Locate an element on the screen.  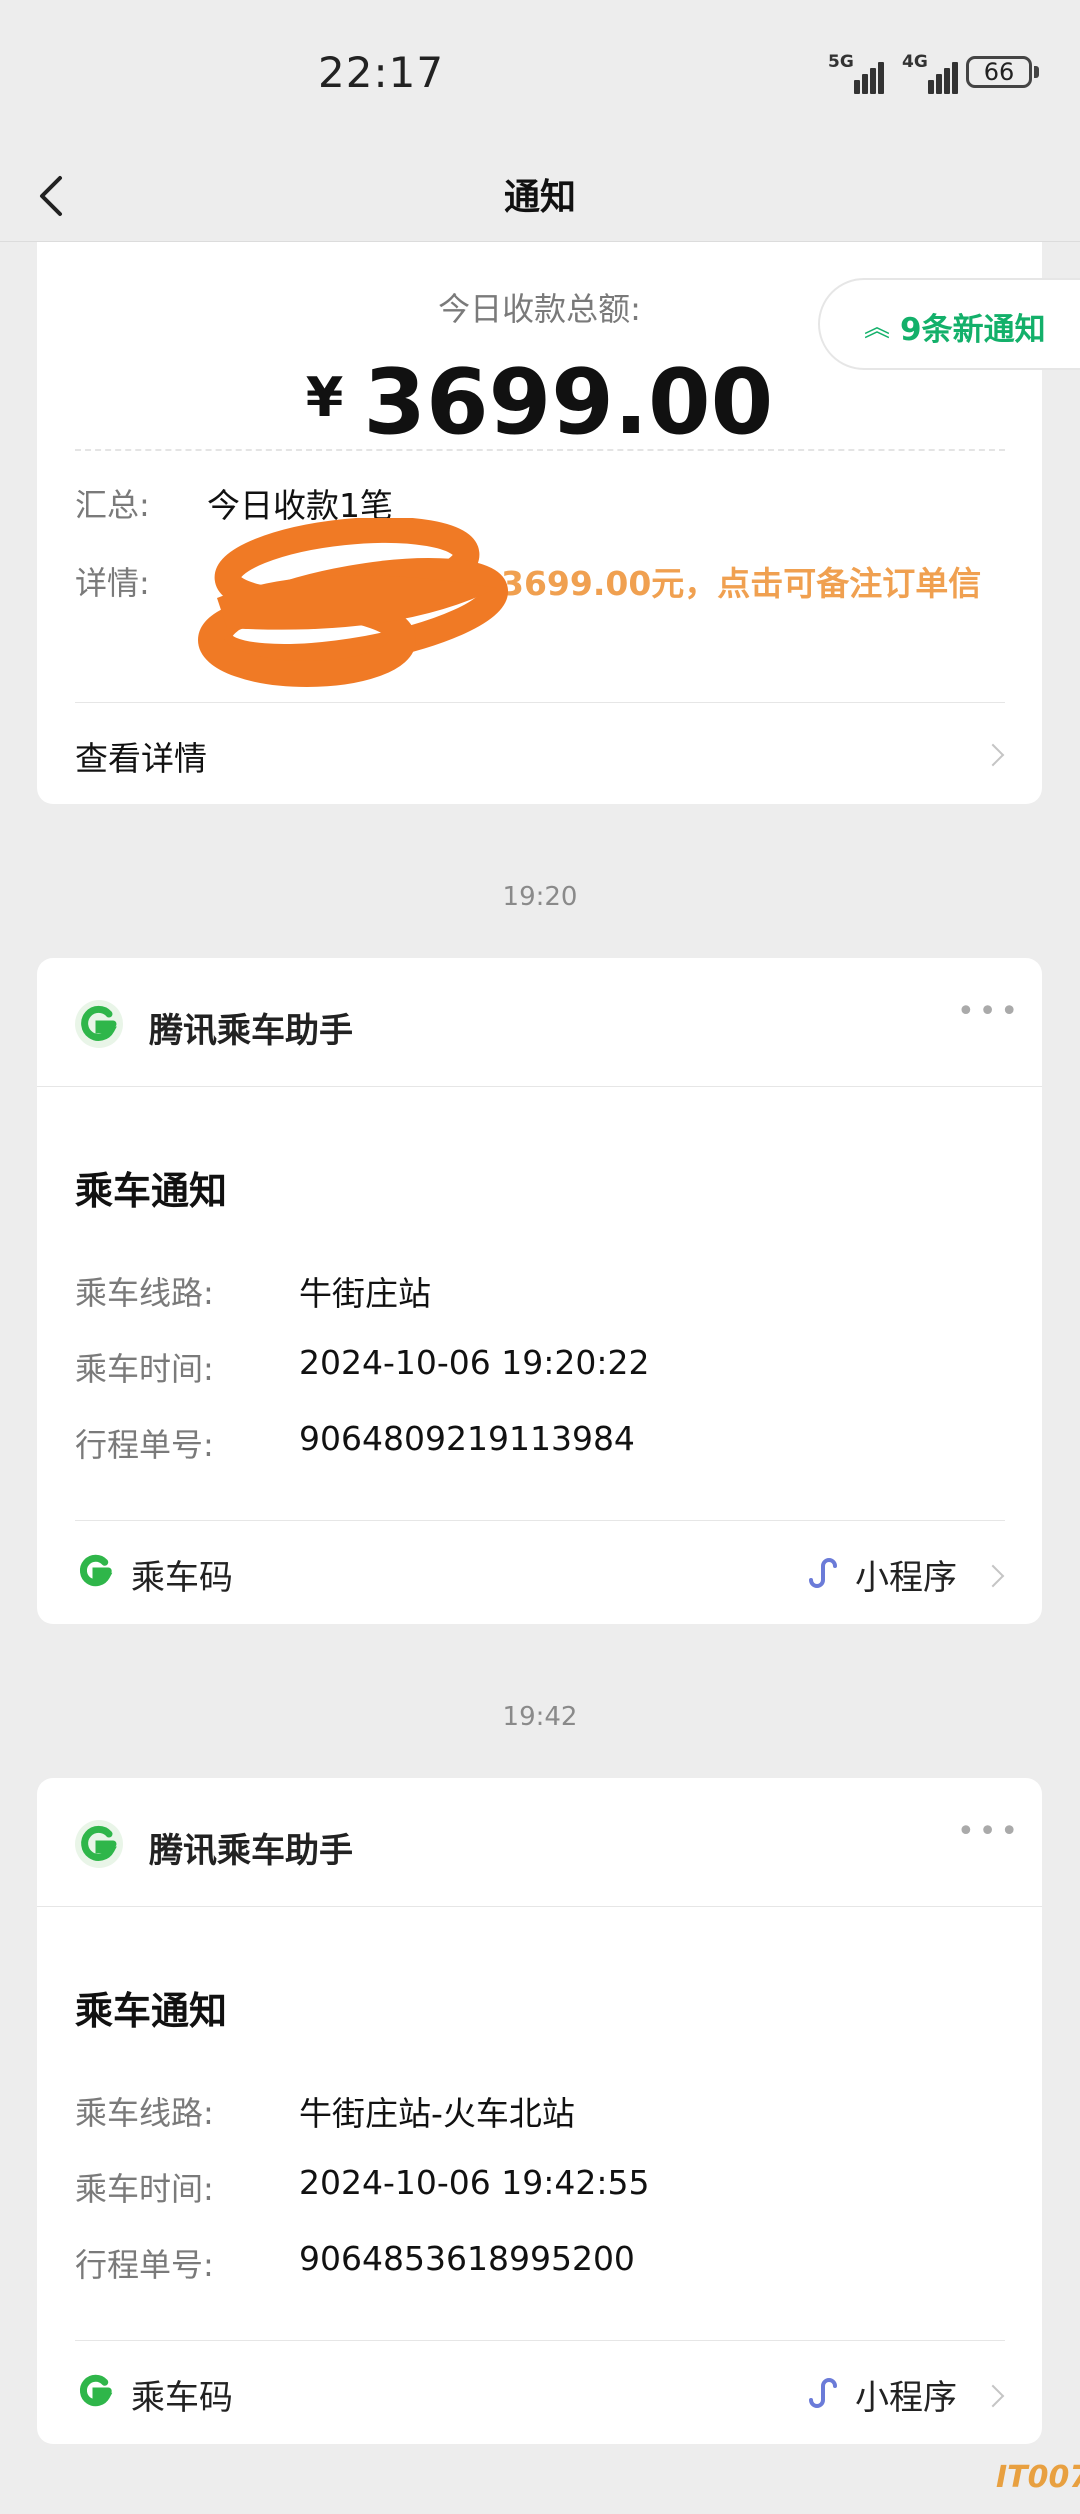
new-notifications-label: 9条新通知 is located at coordinates (973, 330).